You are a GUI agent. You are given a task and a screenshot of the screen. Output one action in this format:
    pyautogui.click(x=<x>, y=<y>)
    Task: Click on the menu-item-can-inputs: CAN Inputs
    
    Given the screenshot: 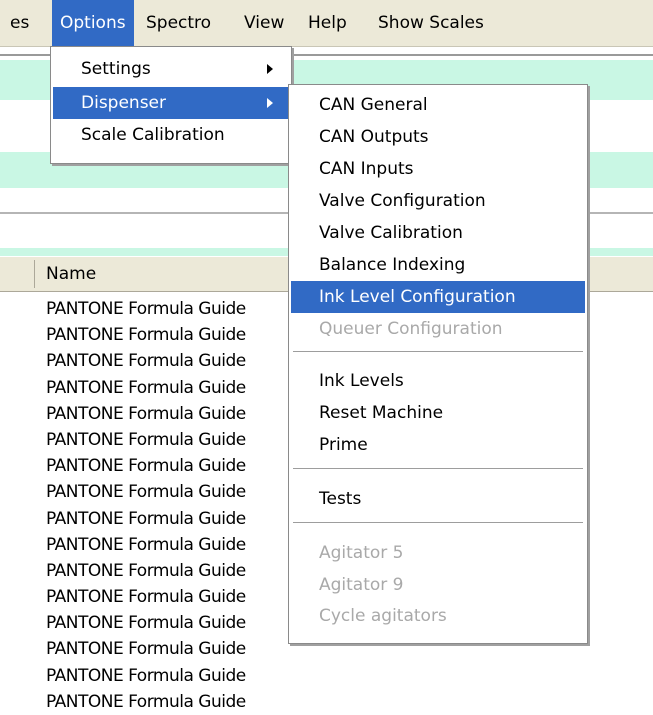 What is the action you would take?
    pyautogui.click(x=438, y=169)
    